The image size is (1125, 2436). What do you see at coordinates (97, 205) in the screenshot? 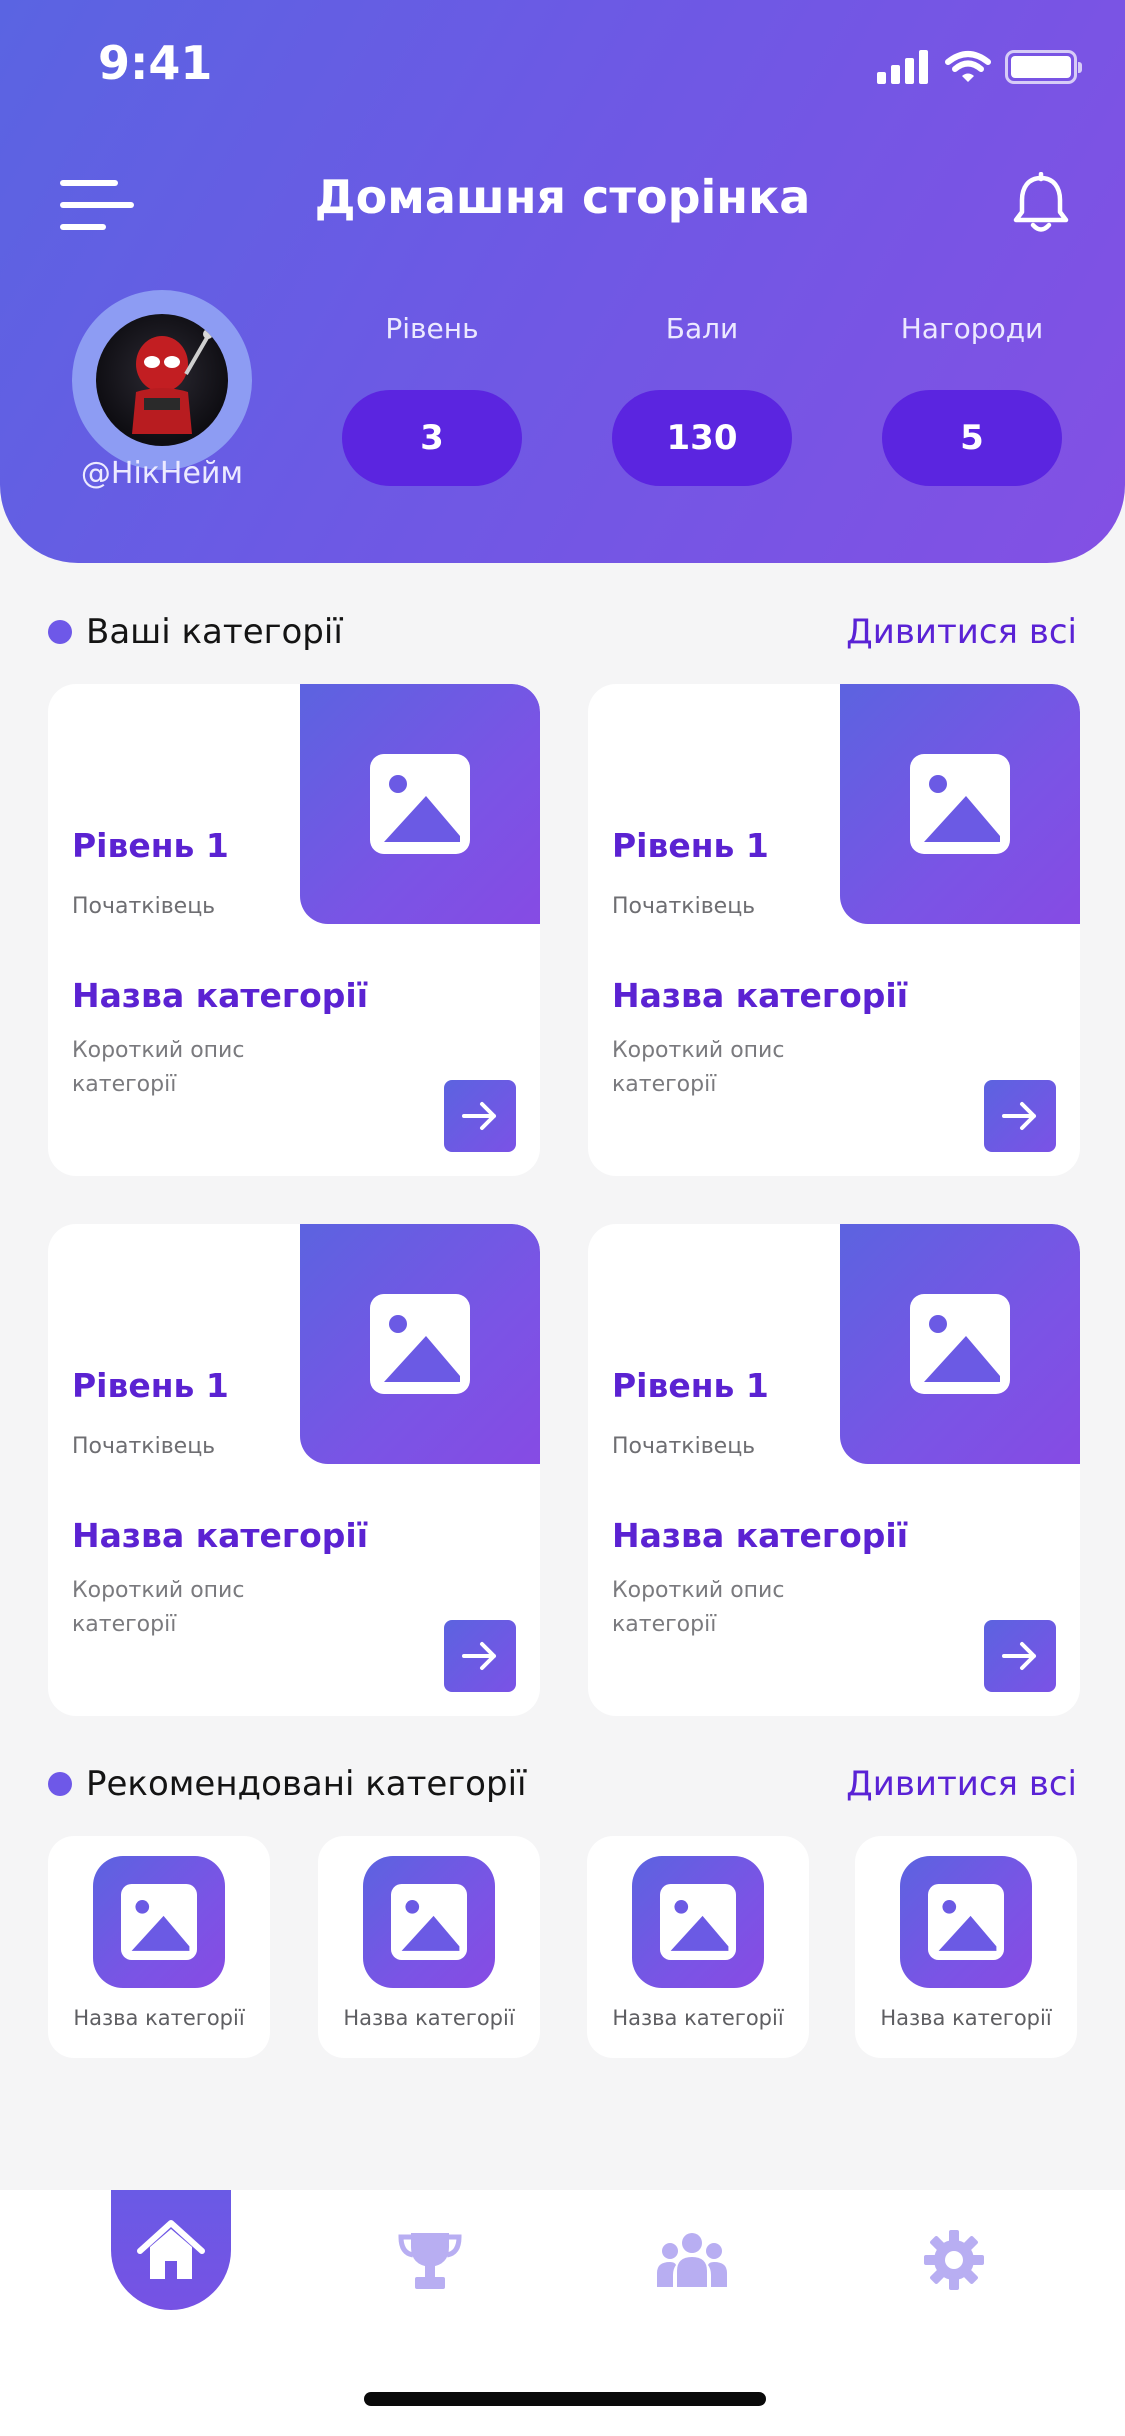
I see `menu-button` at bounding box center [97, 205].